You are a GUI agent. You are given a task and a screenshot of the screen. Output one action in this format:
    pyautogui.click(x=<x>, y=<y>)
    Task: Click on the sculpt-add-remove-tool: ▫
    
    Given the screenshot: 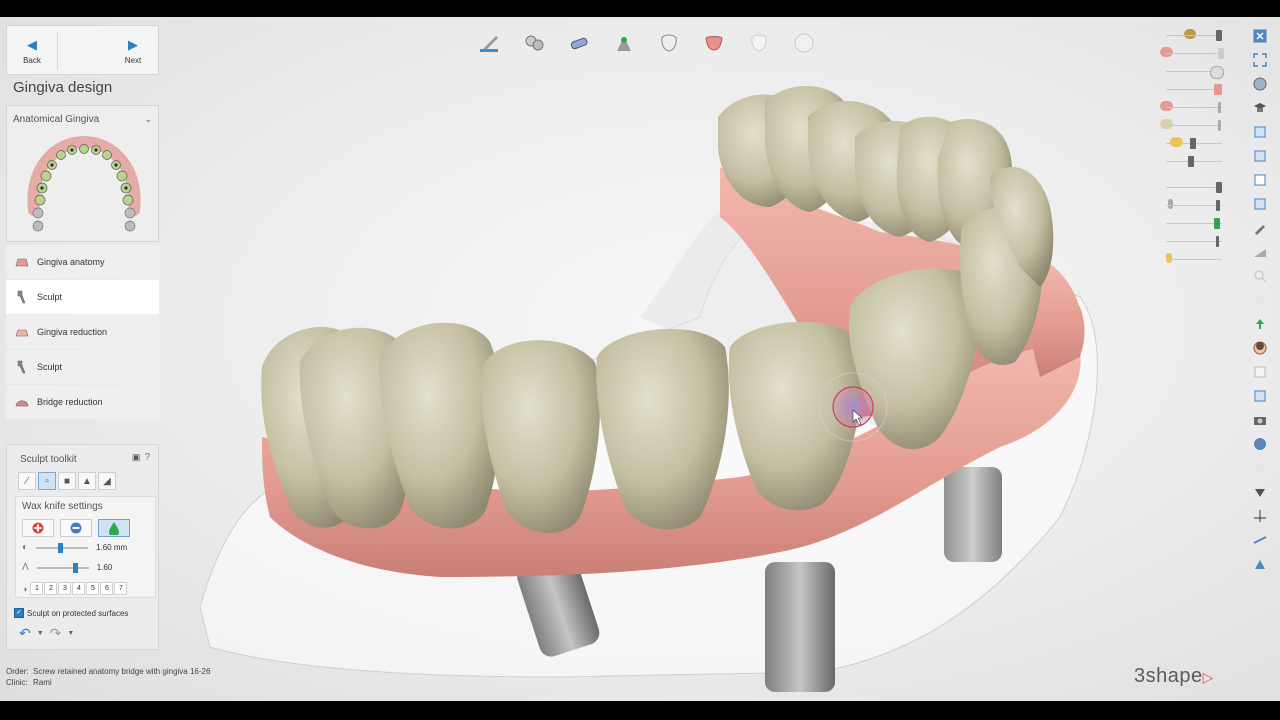 What is the action you would take?
    pyautogui.click(x=47, y=481)
    